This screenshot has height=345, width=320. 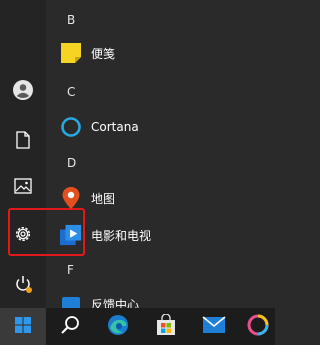 I want to click on photos-button, so click(x=258, y=326).